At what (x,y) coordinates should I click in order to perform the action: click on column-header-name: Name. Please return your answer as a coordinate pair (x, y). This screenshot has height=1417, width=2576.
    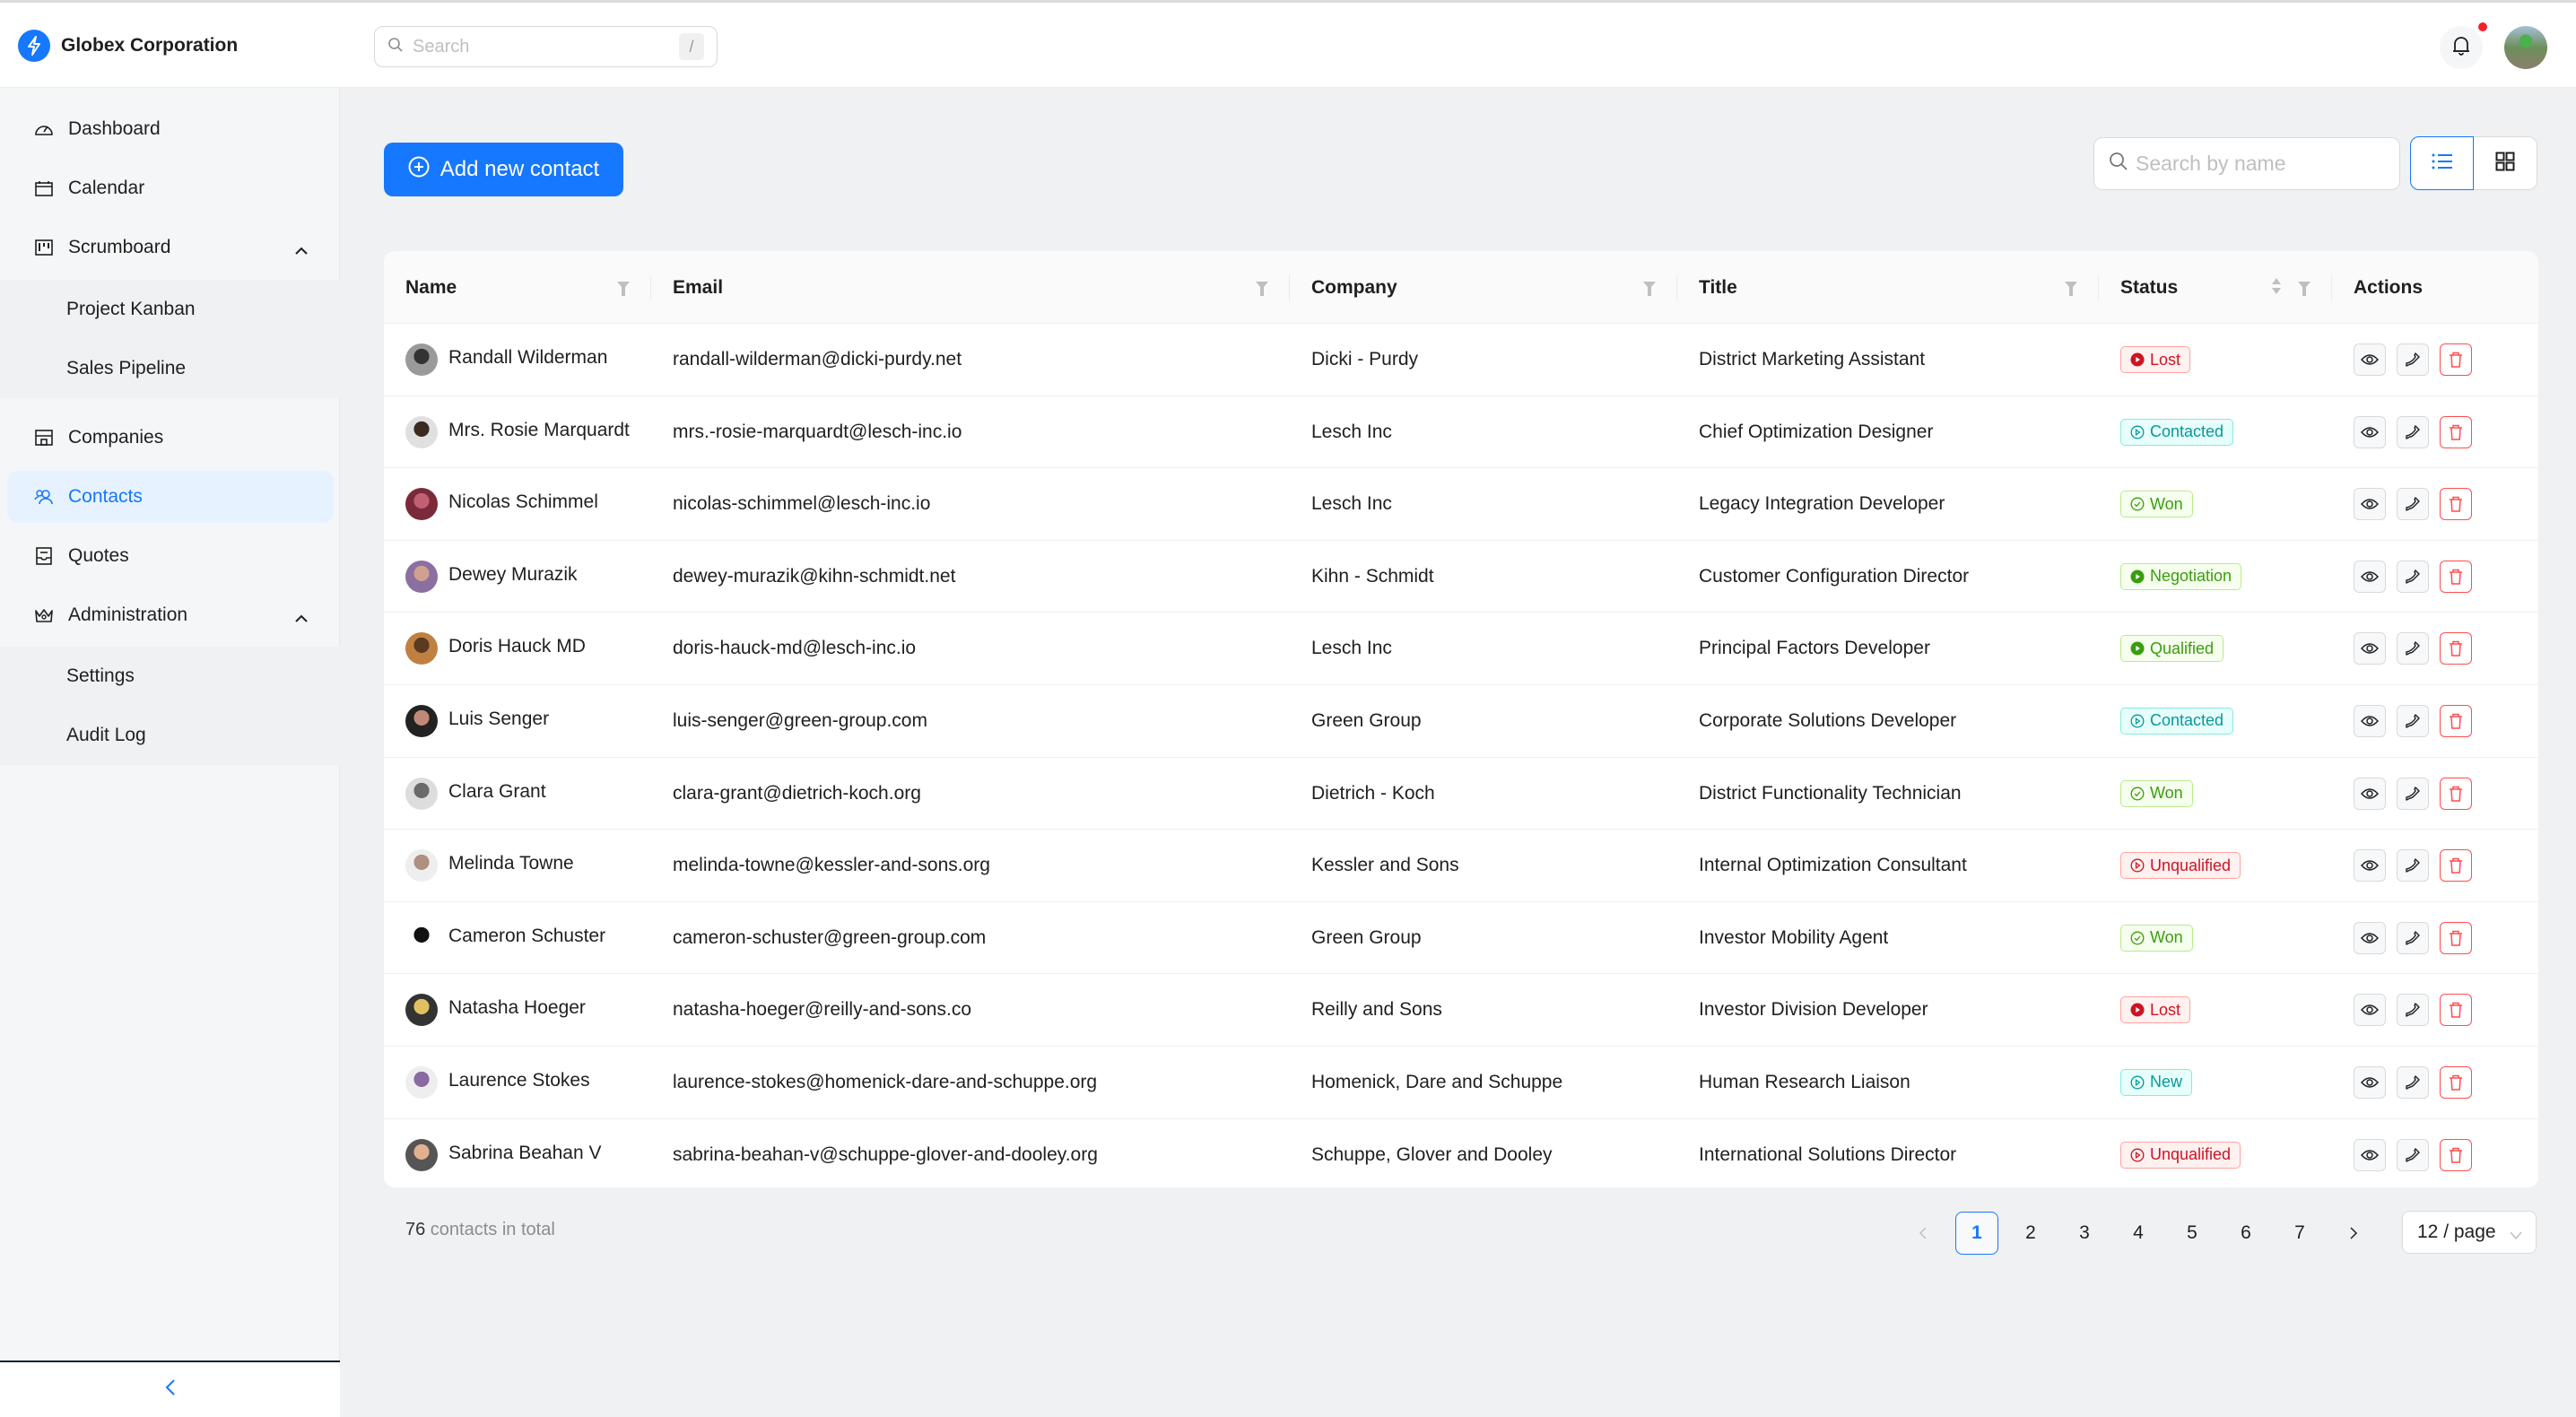
    Looking at the image, I should click on (517, 288).